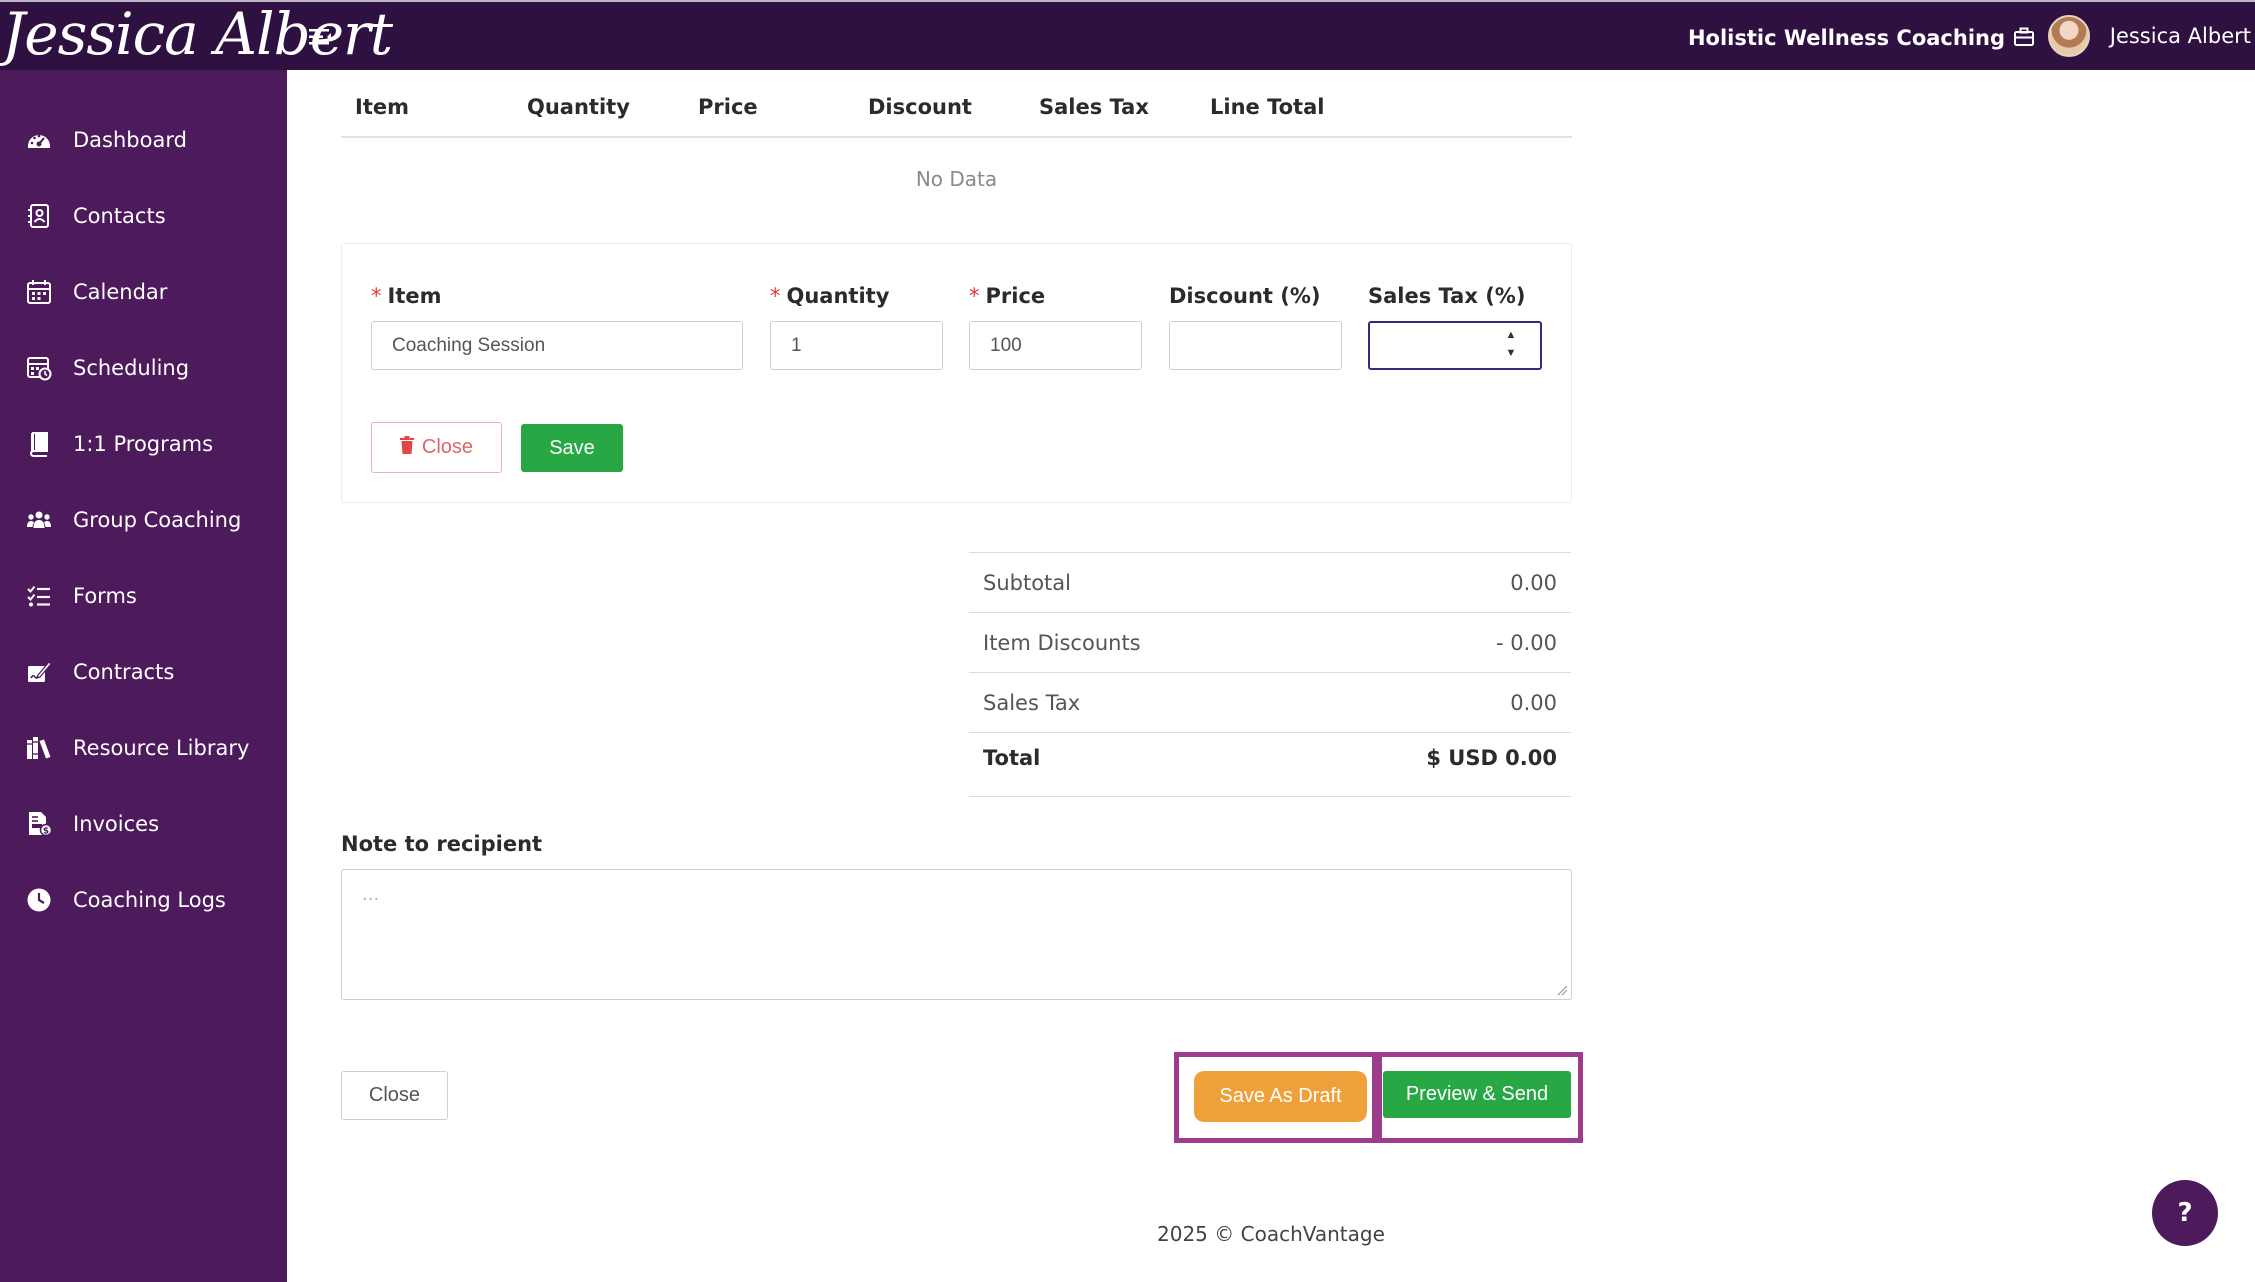 Image resolution: width=2255 pixels, height=1282 pixels. Describe the element at coordinates (116, 824) in the screenshot. I see `sidebar-item-label: Invoices` at that location.